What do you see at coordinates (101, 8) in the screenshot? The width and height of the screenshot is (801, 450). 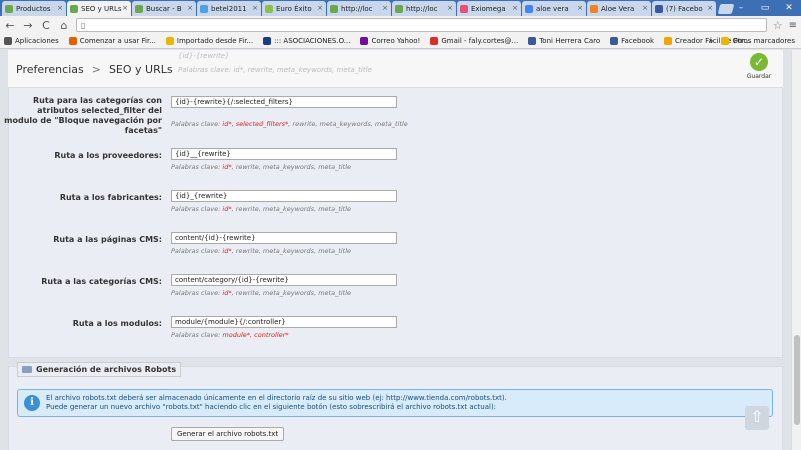 I see `tab-label: SEO y URLs` at bounding box center [101, 8].